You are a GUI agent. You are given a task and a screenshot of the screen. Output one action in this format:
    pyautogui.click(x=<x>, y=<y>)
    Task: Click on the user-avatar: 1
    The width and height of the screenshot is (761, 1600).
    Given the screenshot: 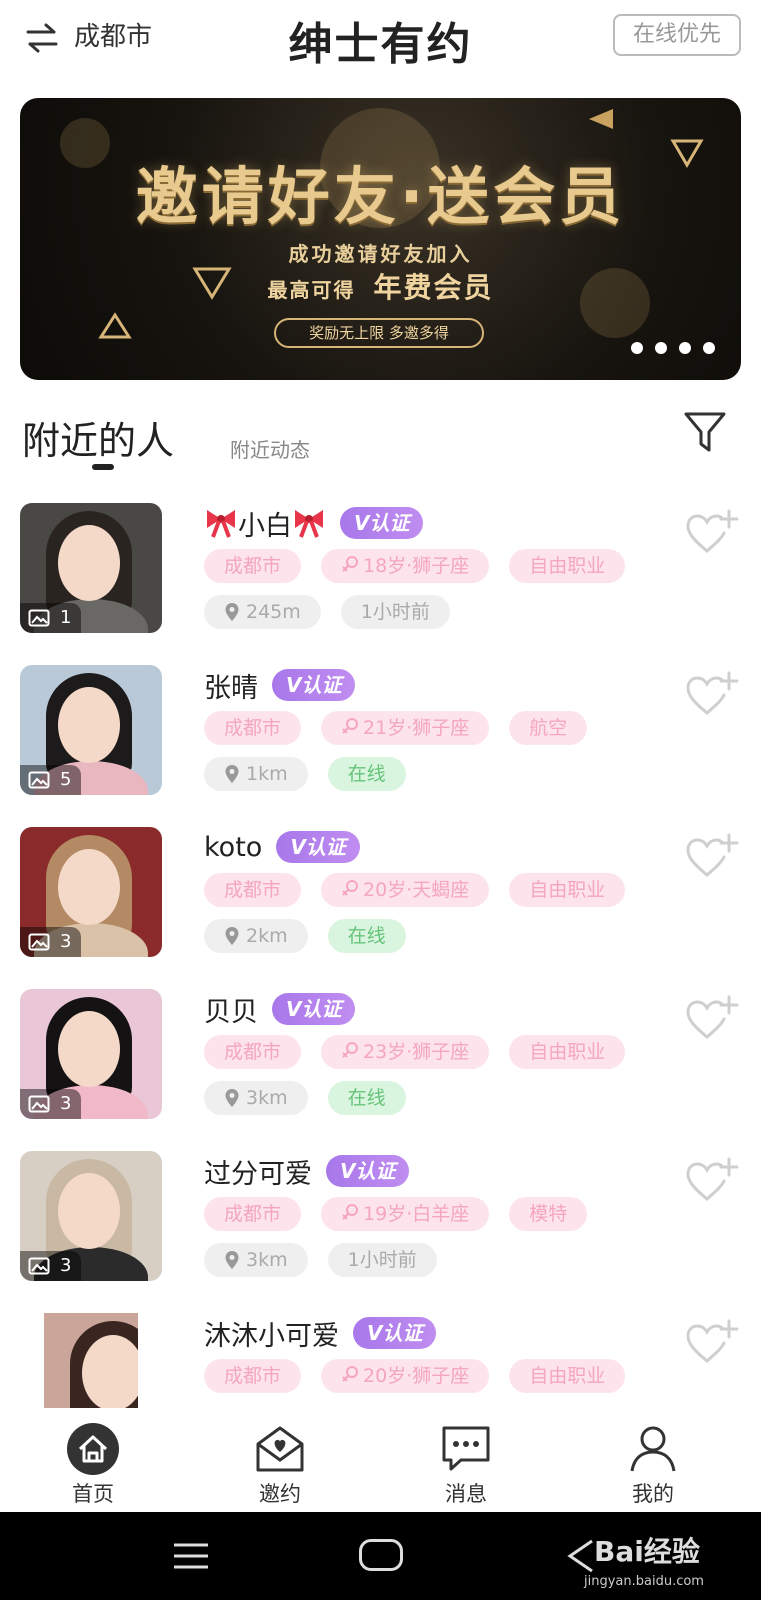 What is the action you would take?
    pyautogui.click(x=91, y=568)
    